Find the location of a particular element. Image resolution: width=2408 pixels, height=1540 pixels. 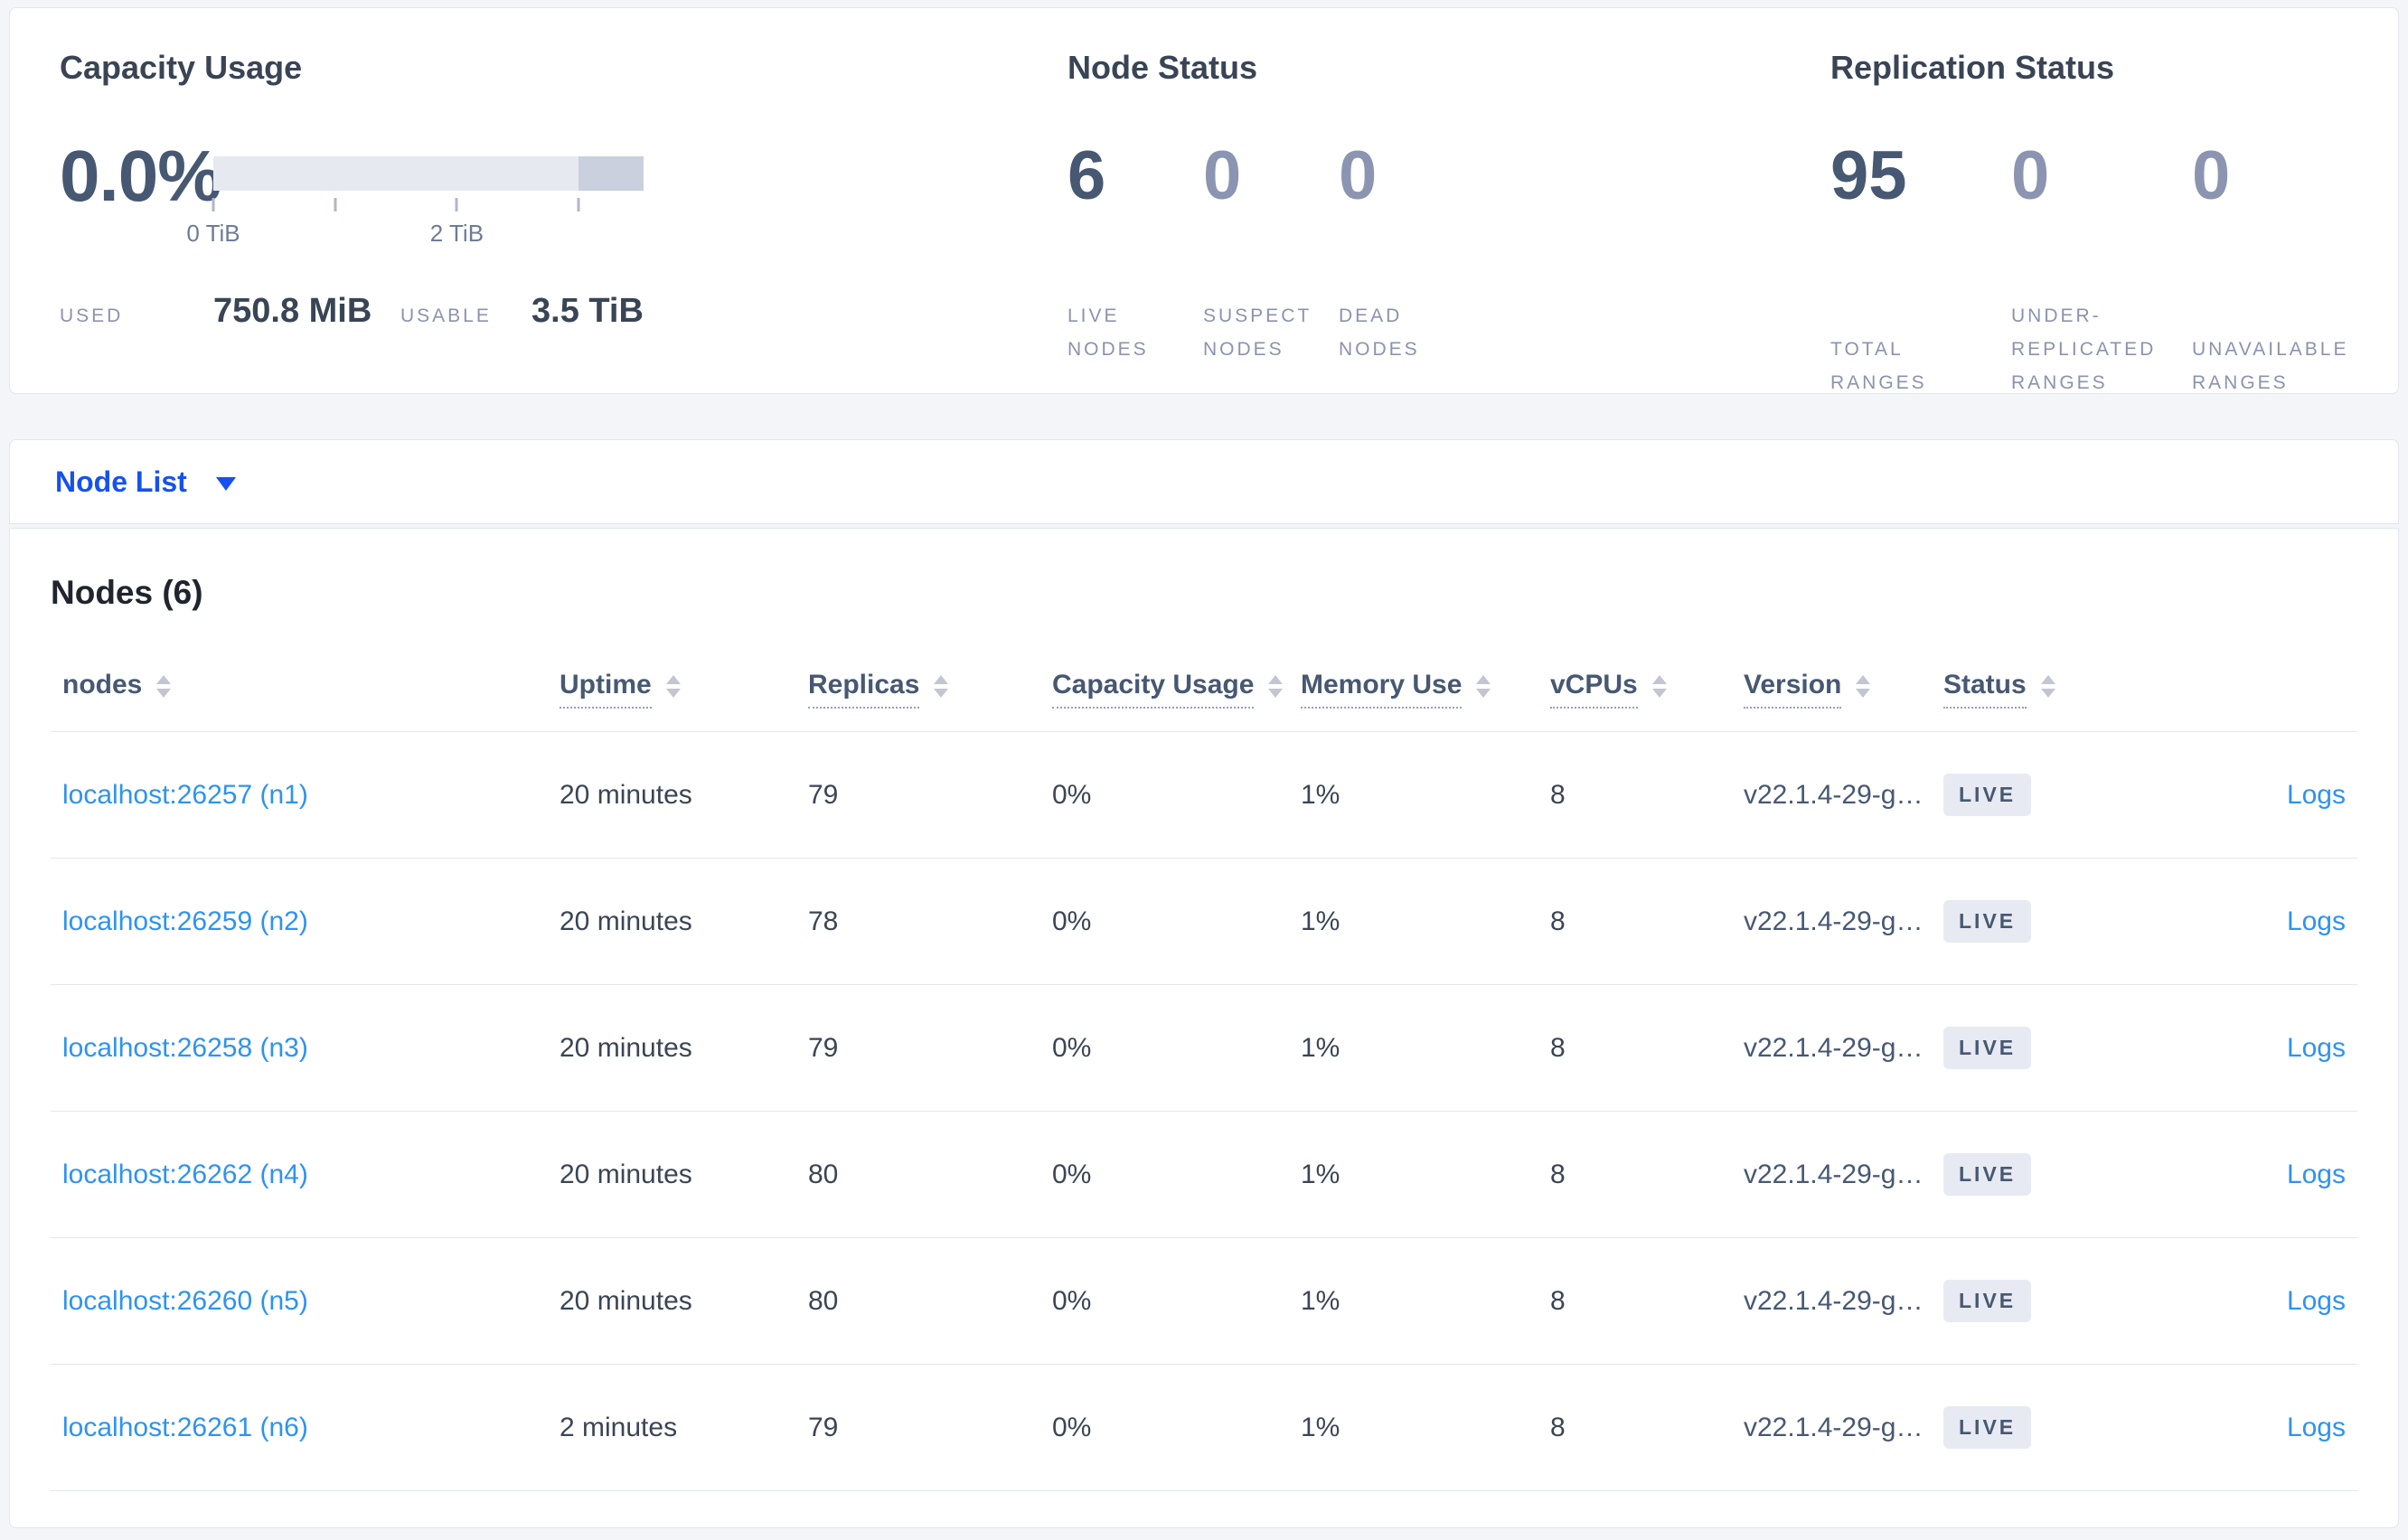

node-status-values: 6 0 0 is located at coordinates (1271, 176).